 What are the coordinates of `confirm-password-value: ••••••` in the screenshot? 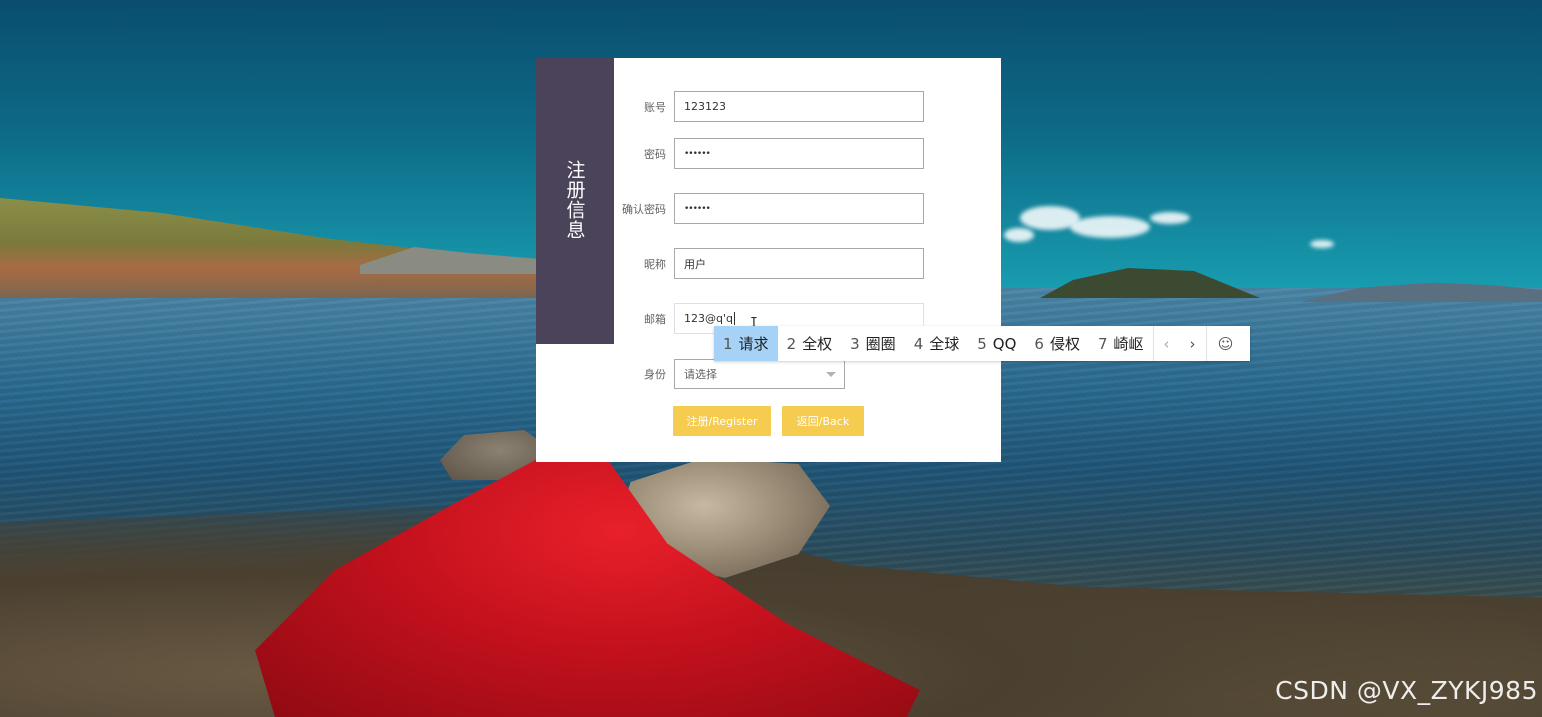 It's located at (697, 208).